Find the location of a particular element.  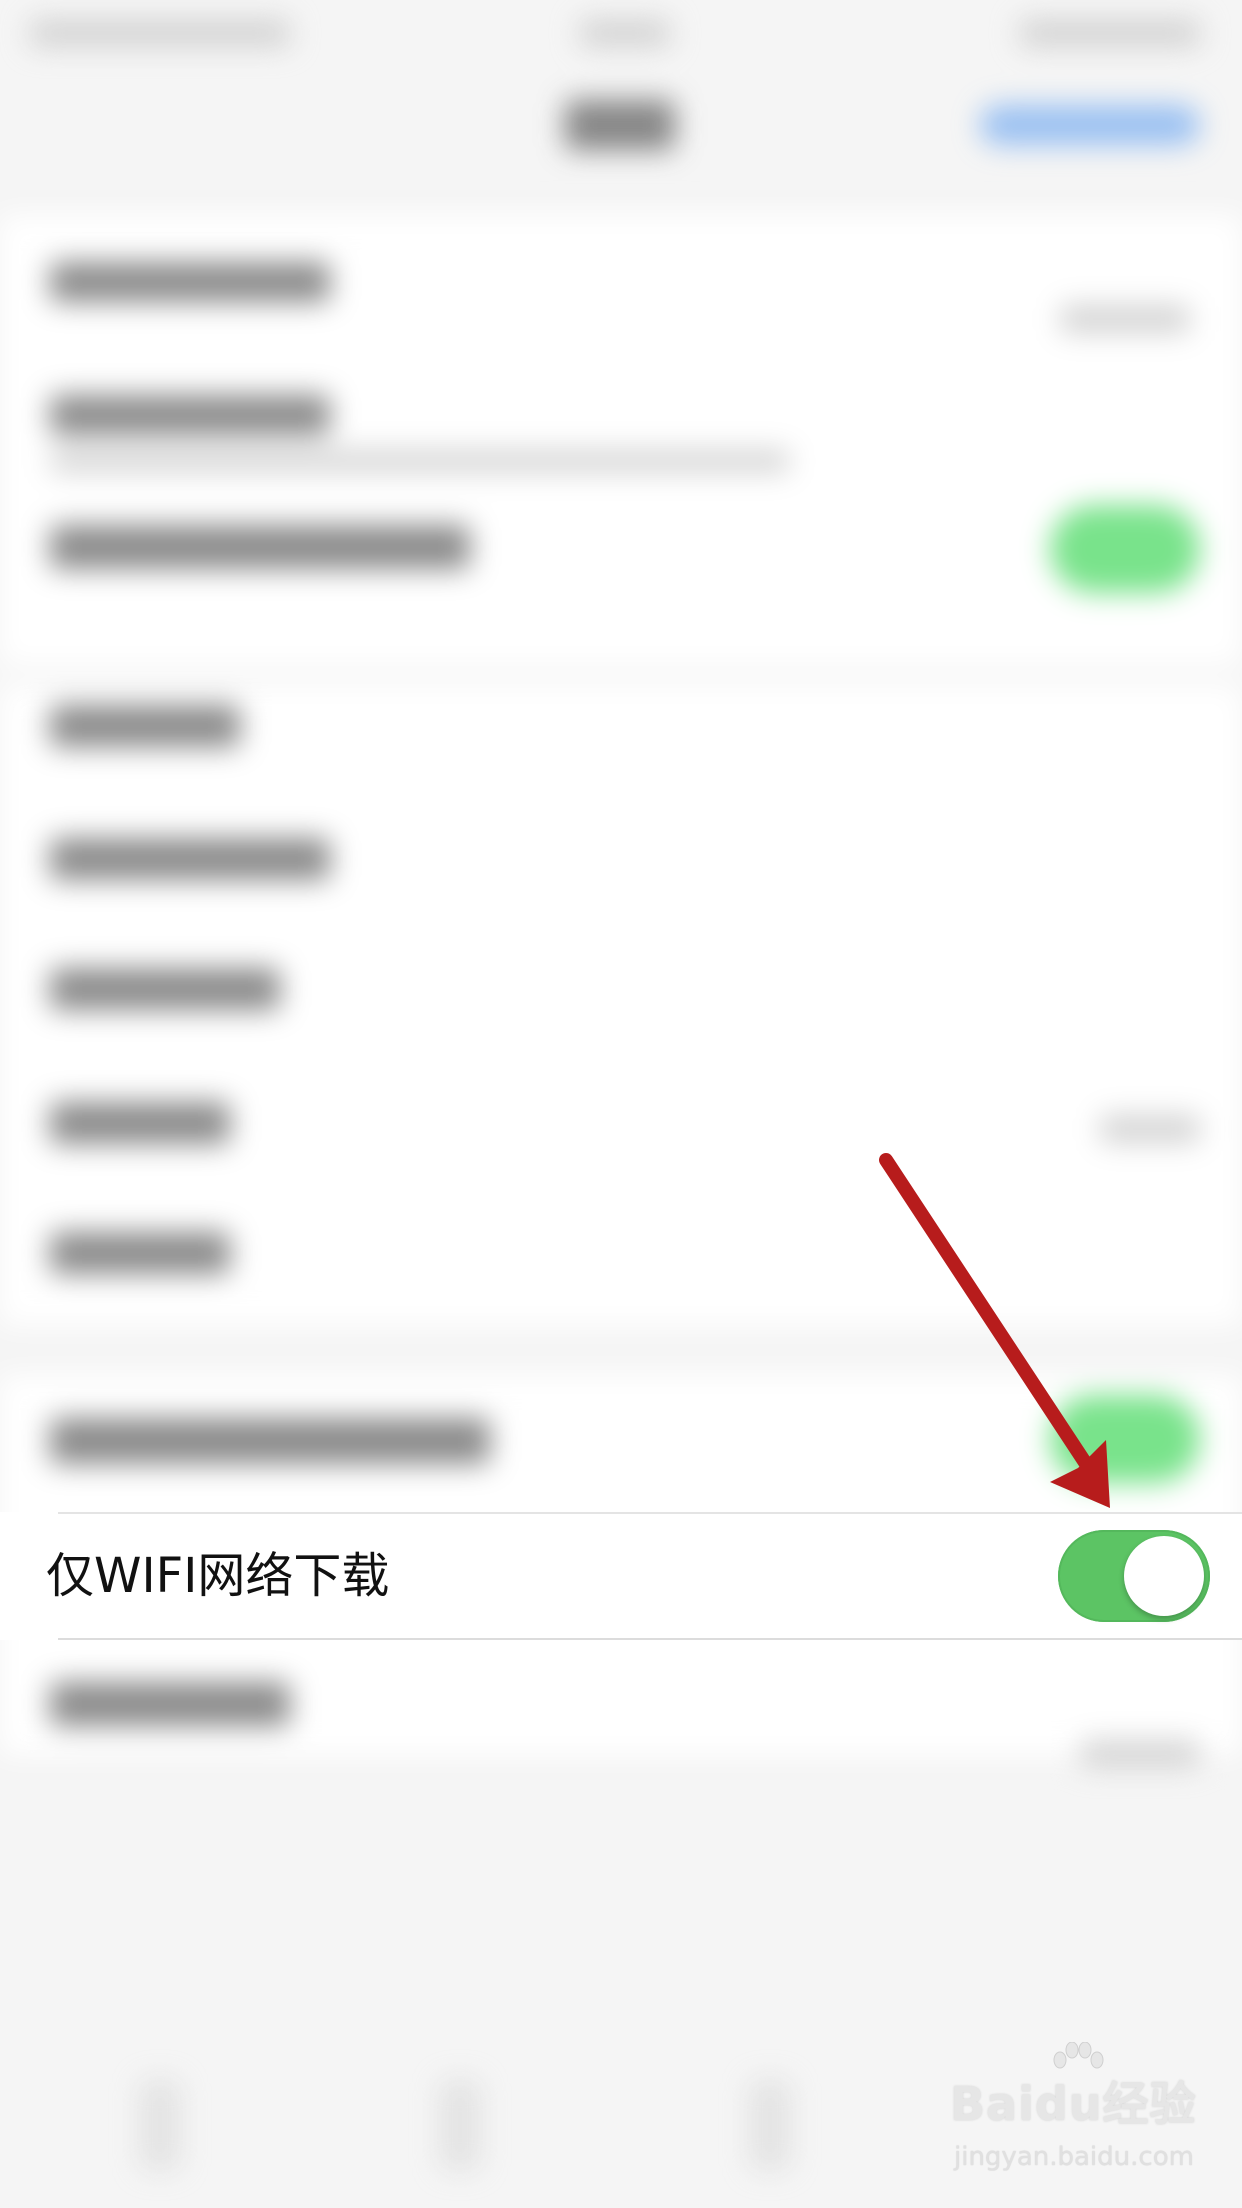

row-1-blur is located at coordinates (190, 282).